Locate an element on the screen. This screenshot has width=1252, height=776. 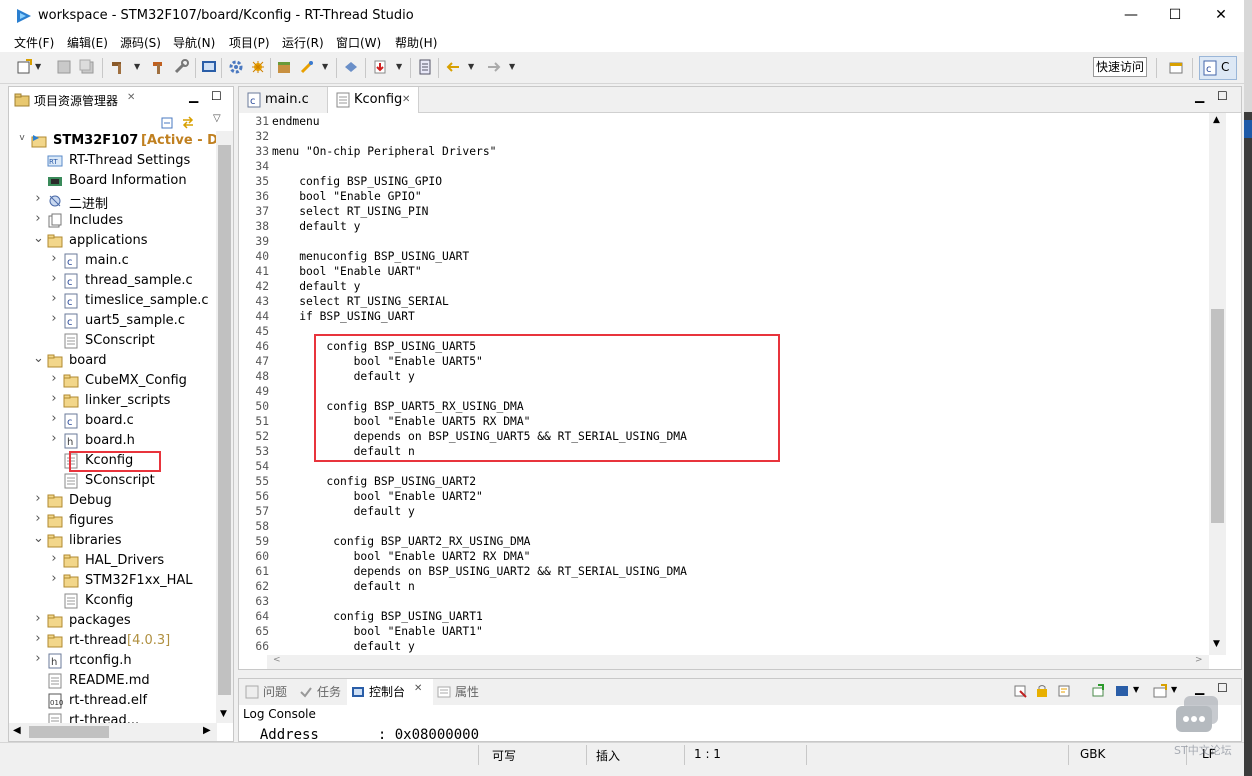
tree-item: › Debug is located at coordinates (113, 501).